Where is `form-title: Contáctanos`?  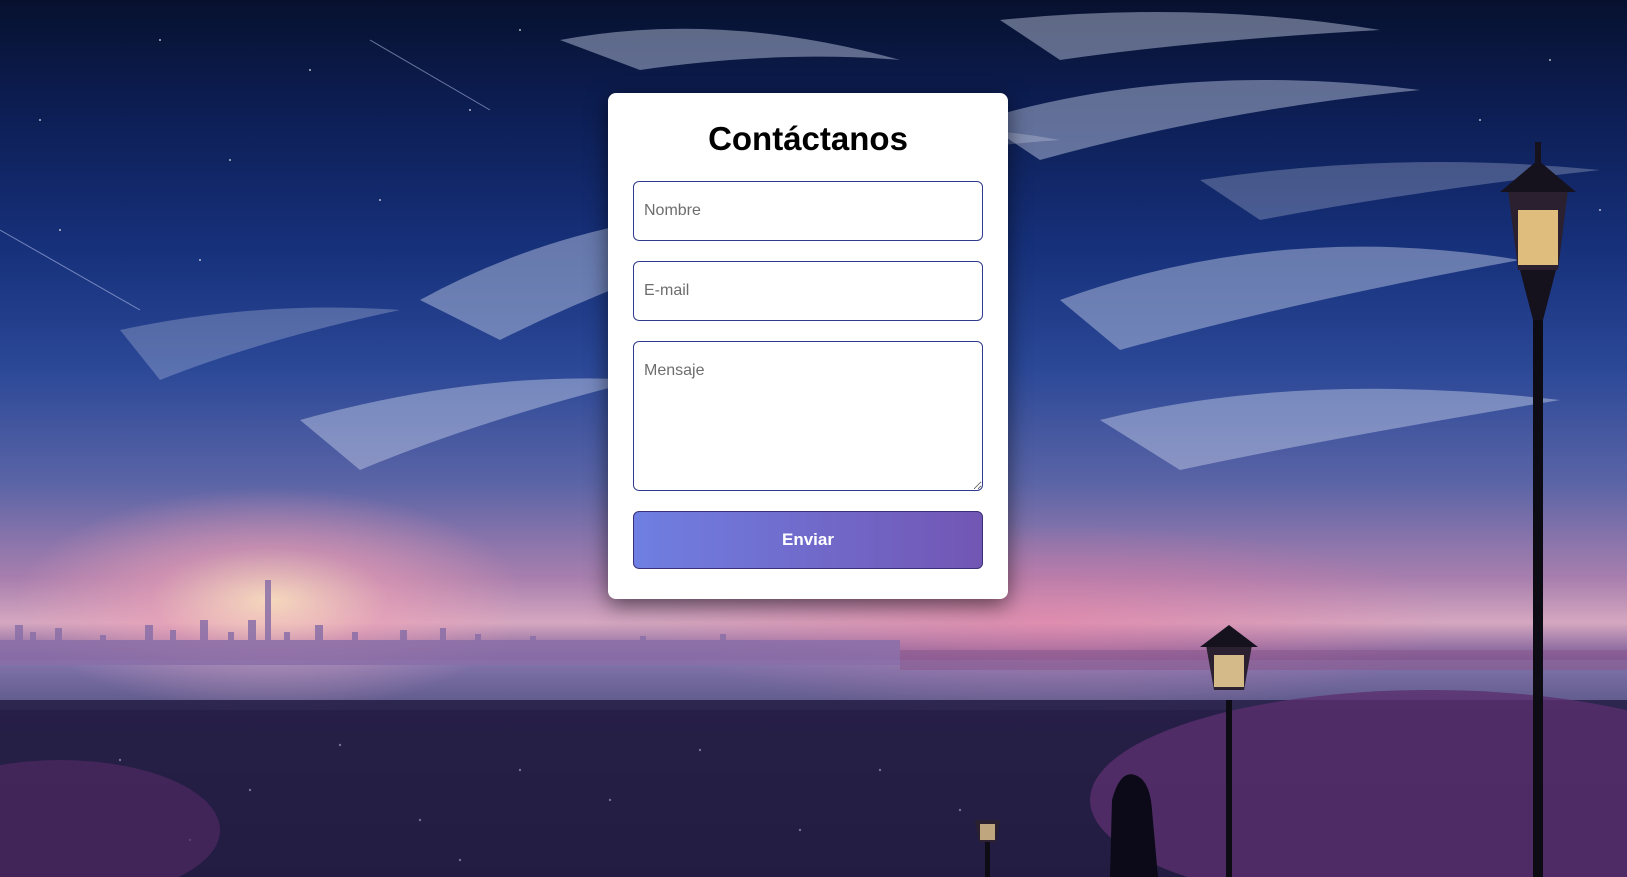 form-title: Contáctanos is located at coordinates (808, 138).